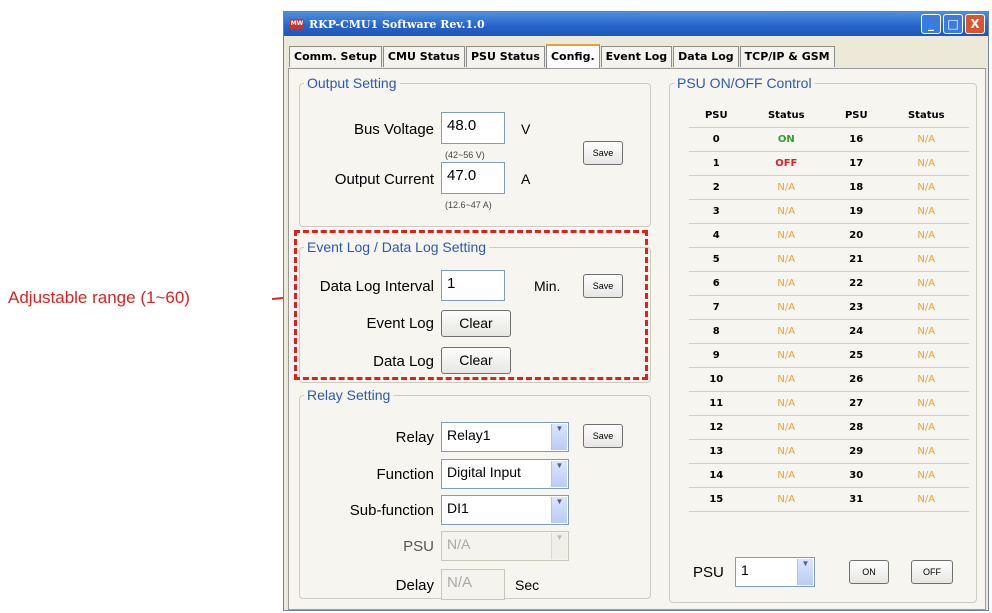 Image resolution: width=992 pixels, height=613 pixels. Describe the element at coordinates (526, 129) in the screenshot. I see `bus-voltage-unit: V` at that location.